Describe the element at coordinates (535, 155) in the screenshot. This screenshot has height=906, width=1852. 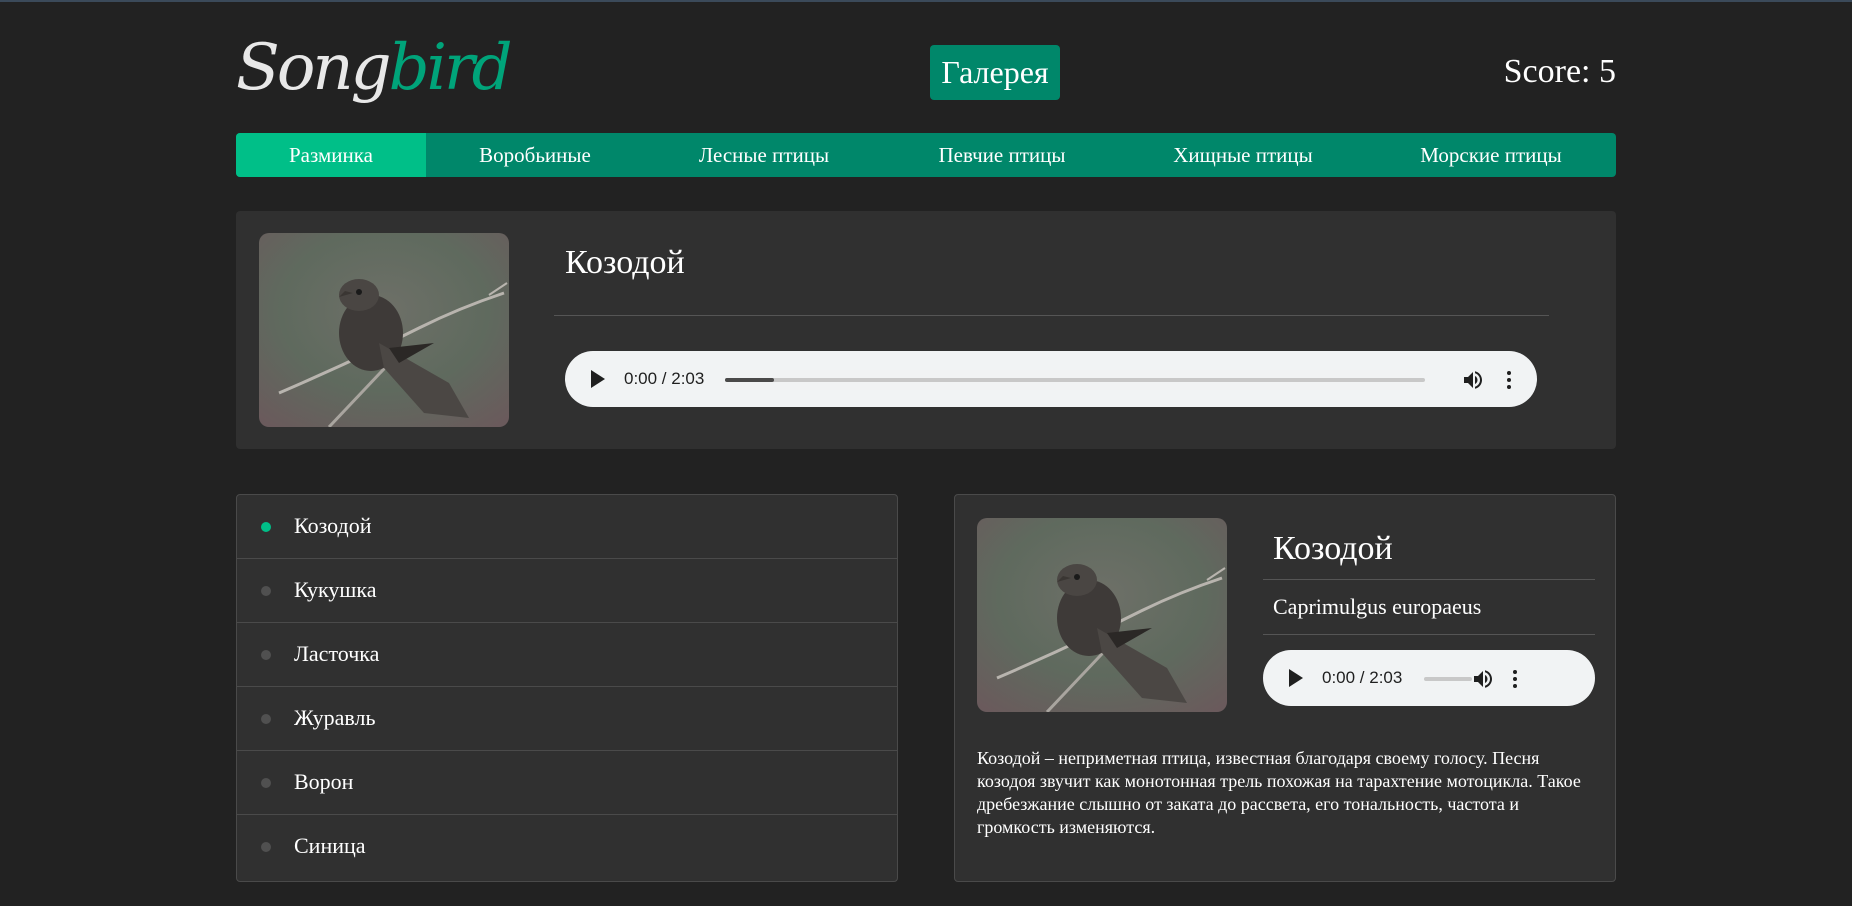
I see `nav-item-passerines: Воробьиные` at that location.